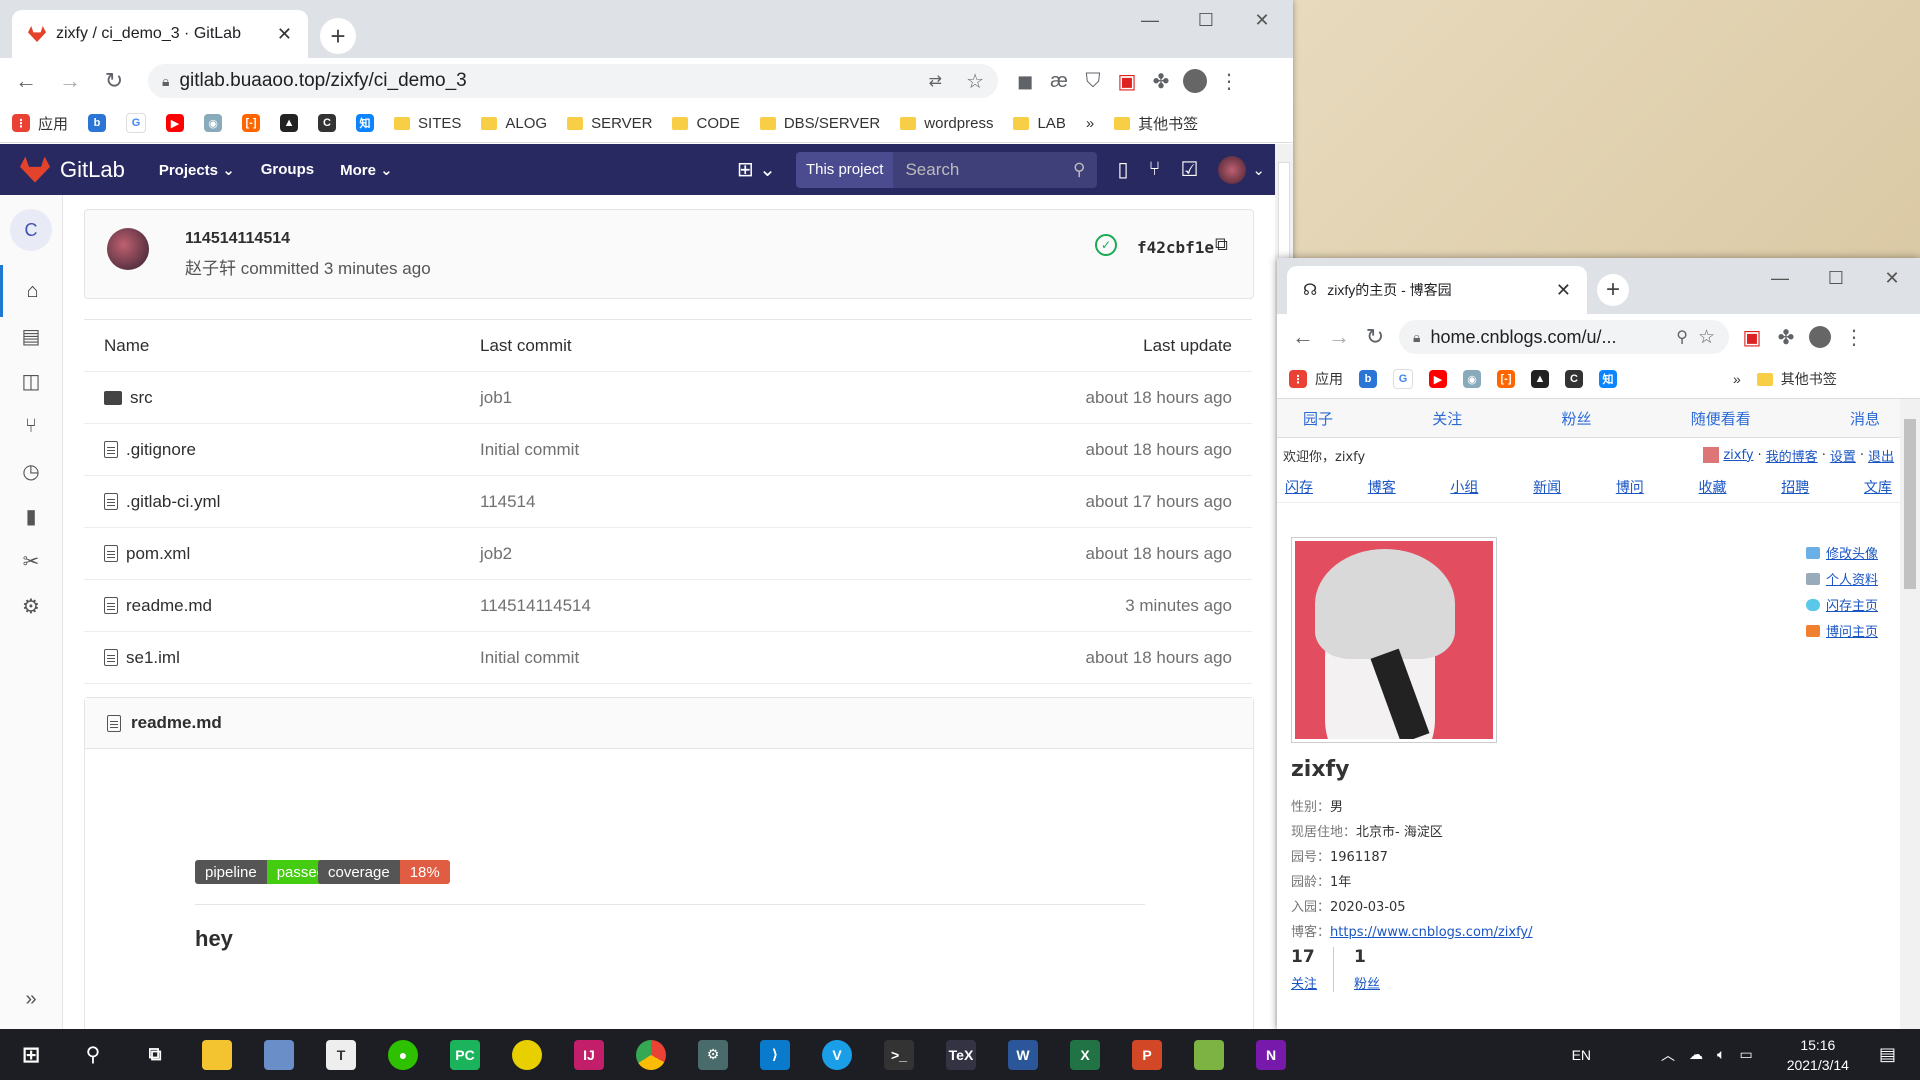 This screenshot has height=1080, width=1920. What do you see at coordinates (31, 999) in the screenshot?
I see `collapse-sidebar-icon: »` at bounding box center [31, 999].